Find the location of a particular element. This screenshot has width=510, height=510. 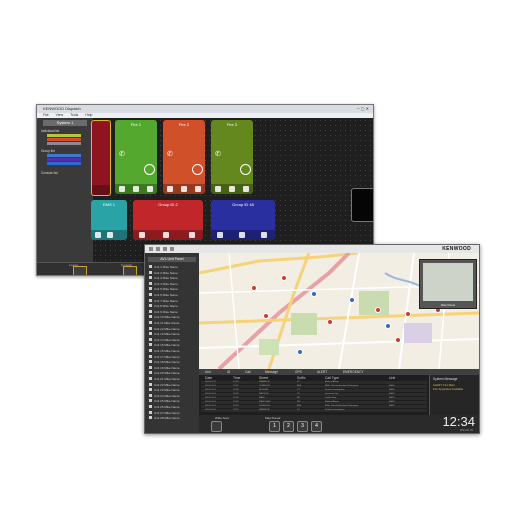

window-controls-icon: ─ ▢ ✕ is located at coordinates (363, 109).